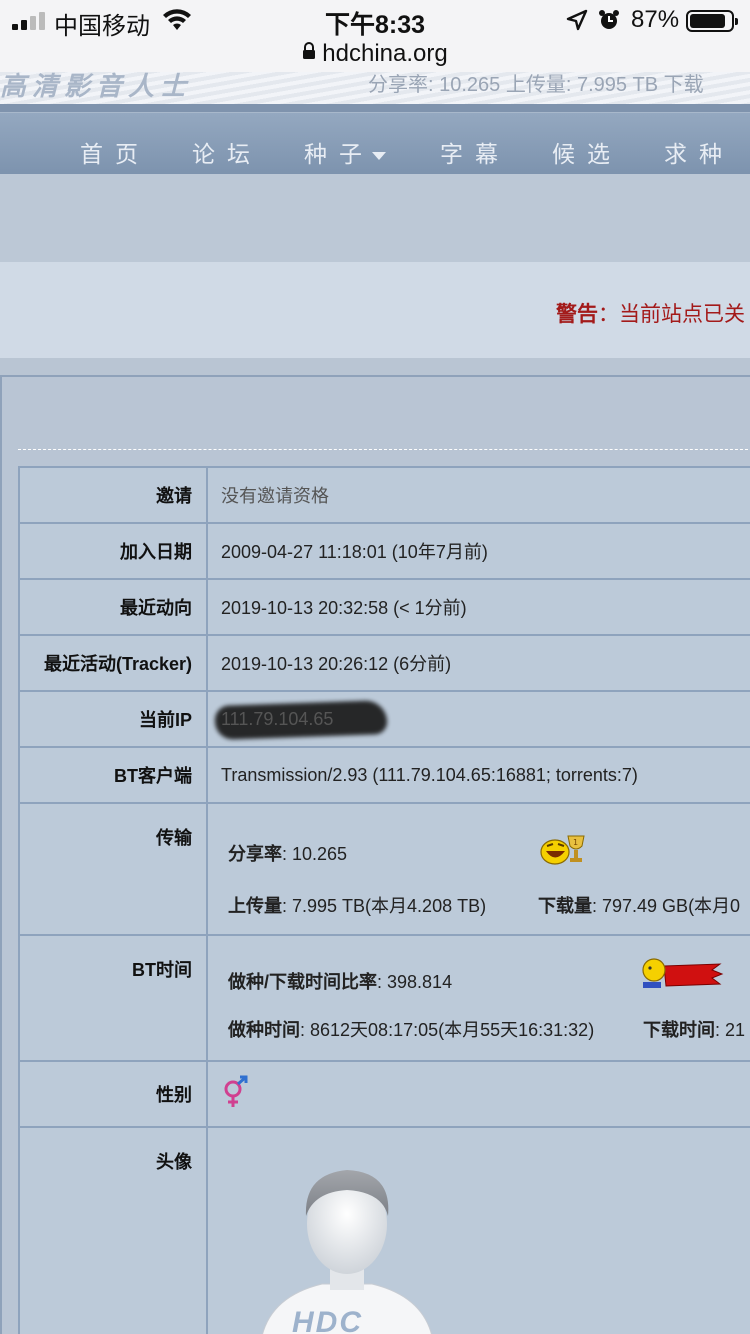  Describe the element at coordinates (575, 842) in the screenshot. I see `svg-text: 1` at that location.